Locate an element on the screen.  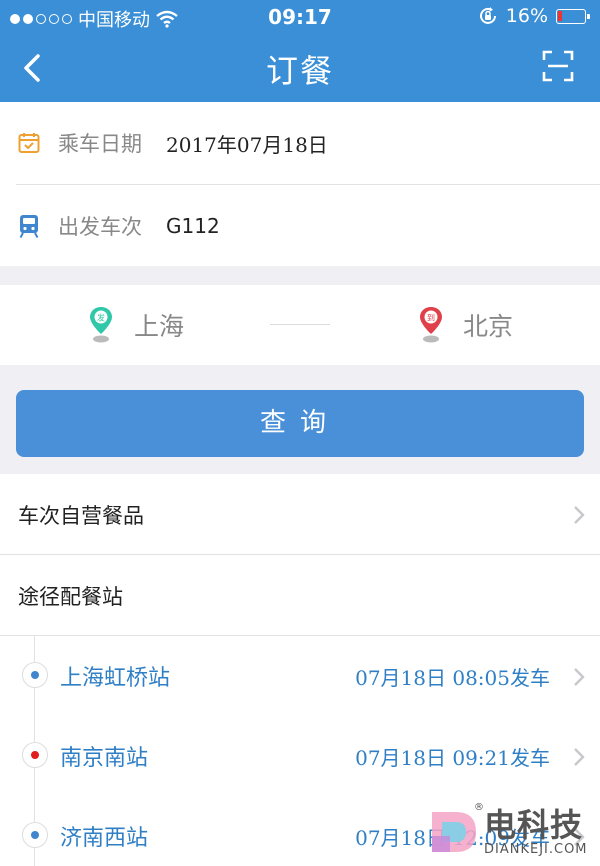
registered-mark: ® is located at coordinates (479, 807).